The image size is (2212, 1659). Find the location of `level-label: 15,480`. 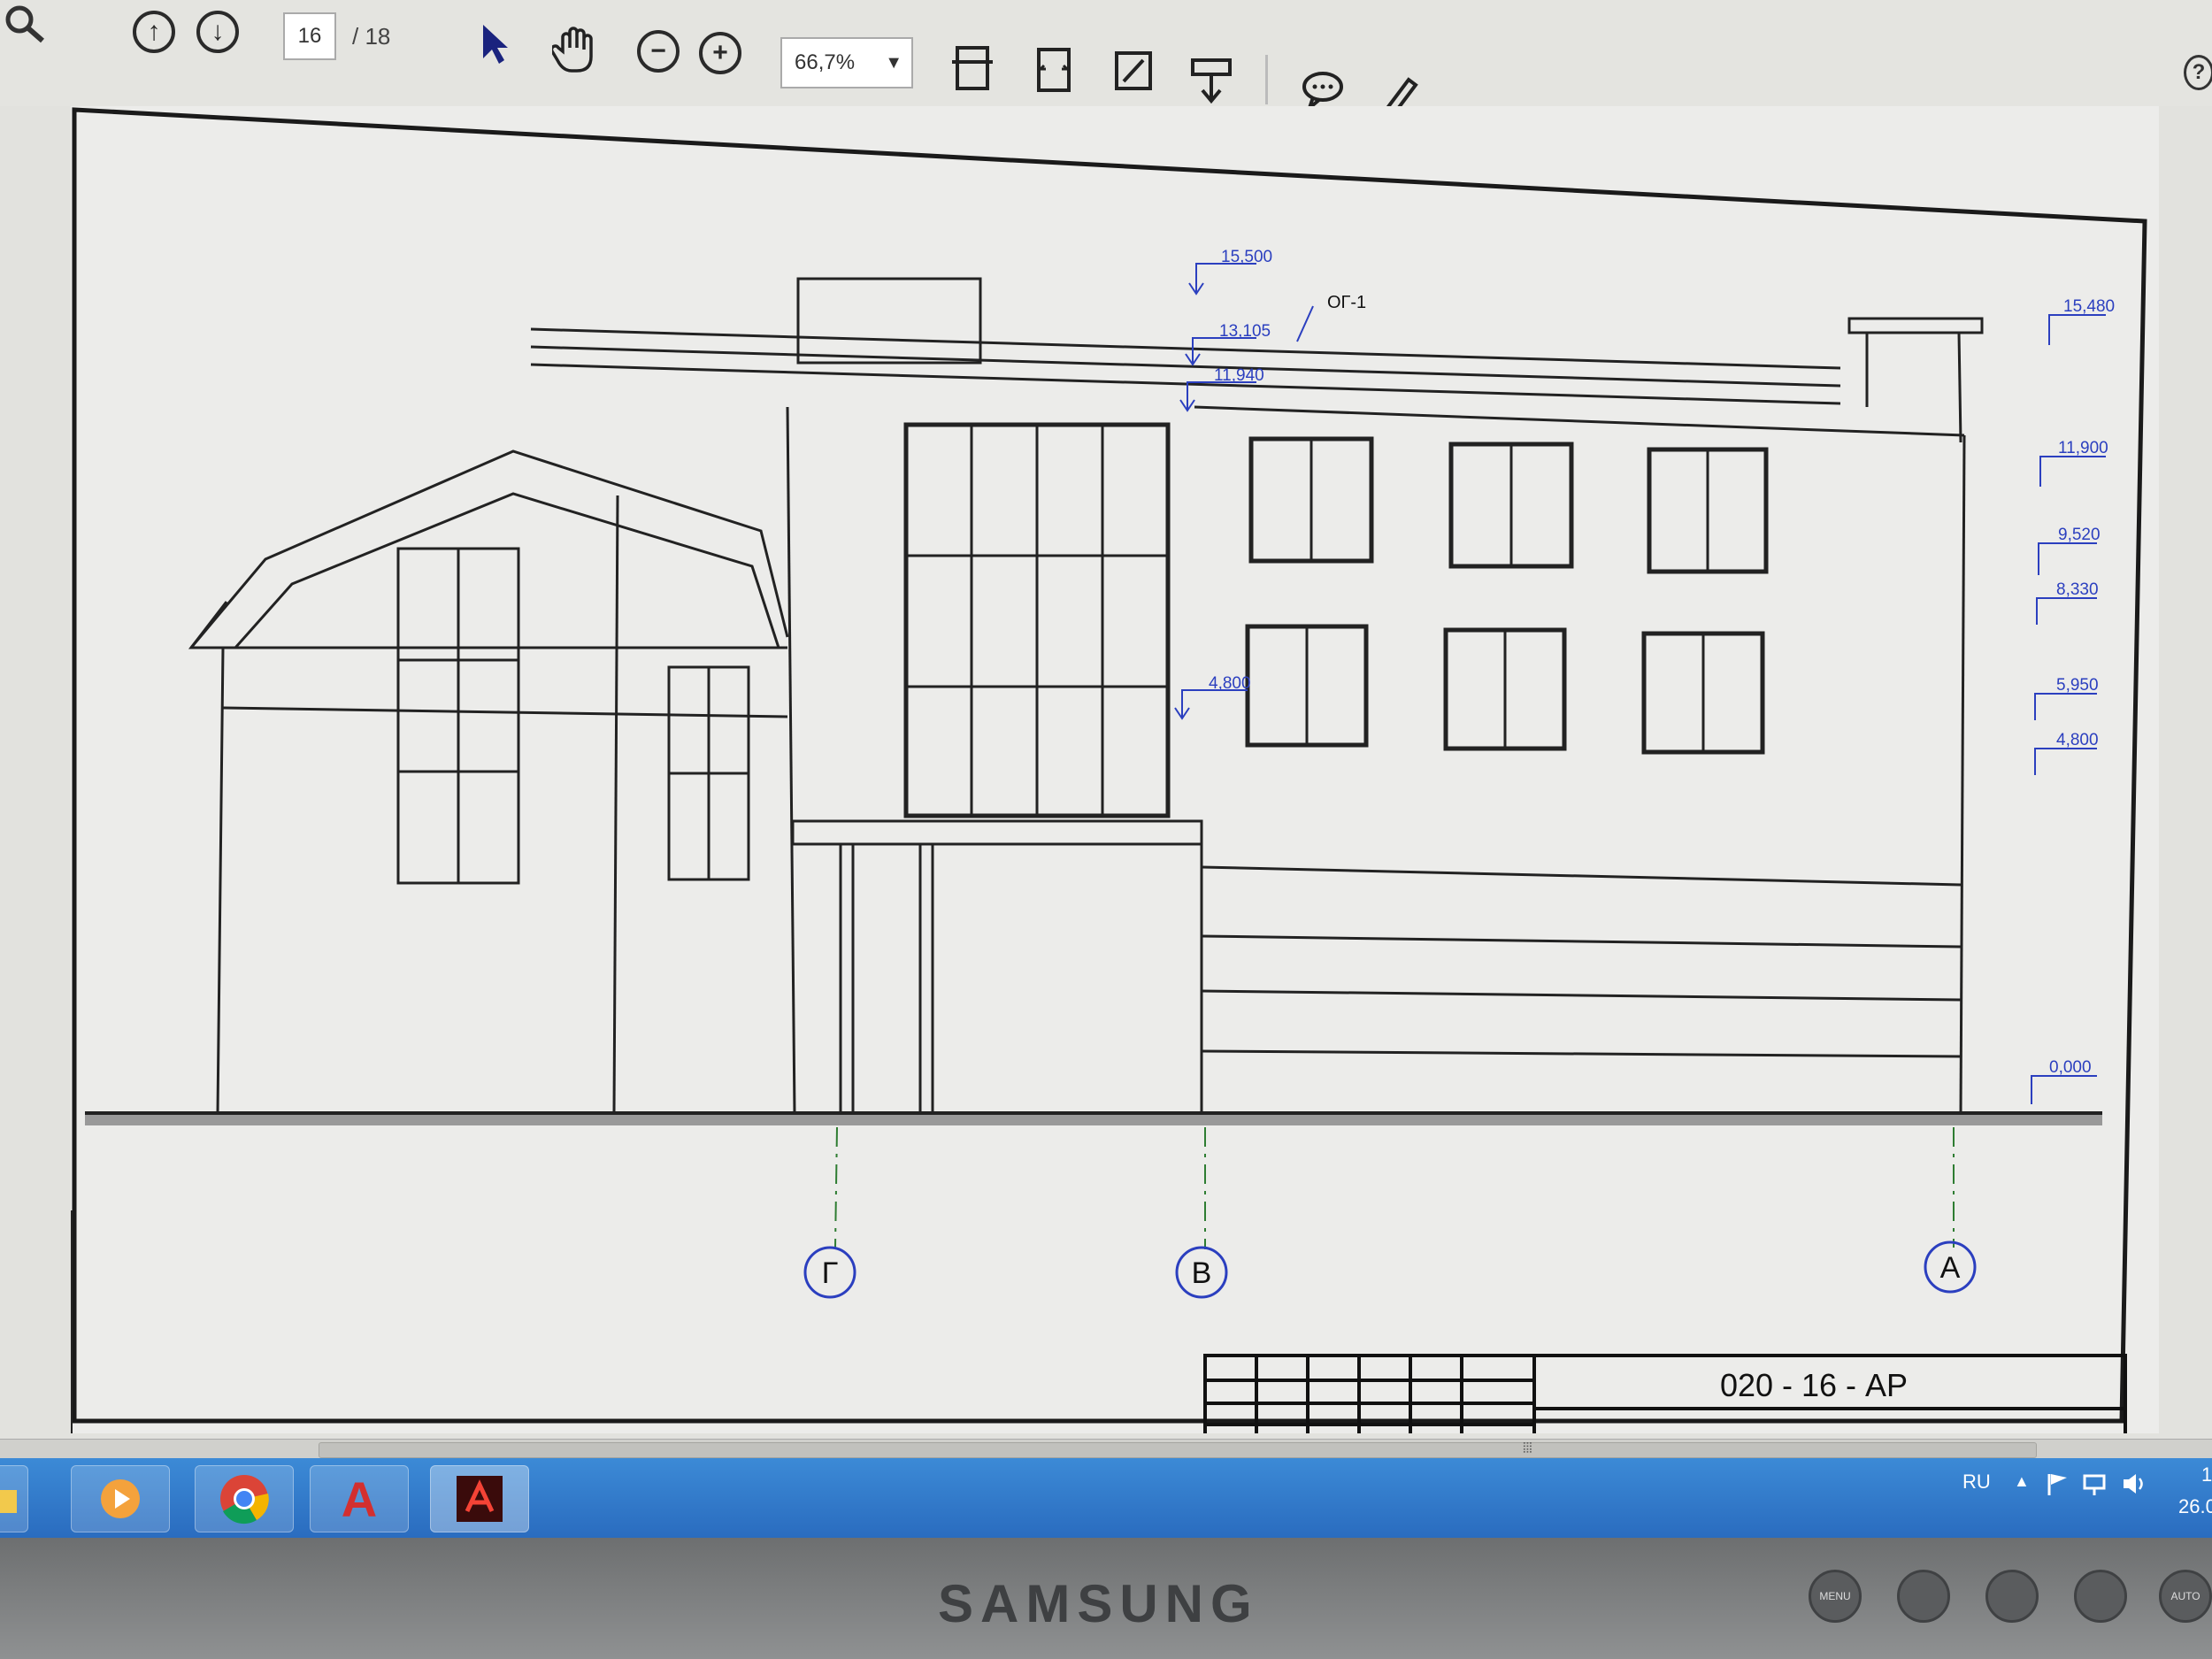

level-label: 15,480 is located at coordinates (2089, 306).